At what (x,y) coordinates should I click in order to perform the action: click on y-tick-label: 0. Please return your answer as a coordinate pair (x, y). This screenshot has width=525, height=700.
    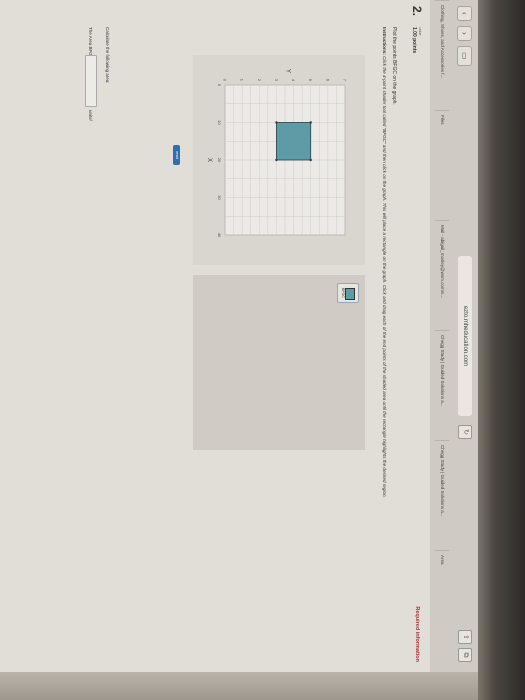
    Looking at the image, I should click on (225, 80).